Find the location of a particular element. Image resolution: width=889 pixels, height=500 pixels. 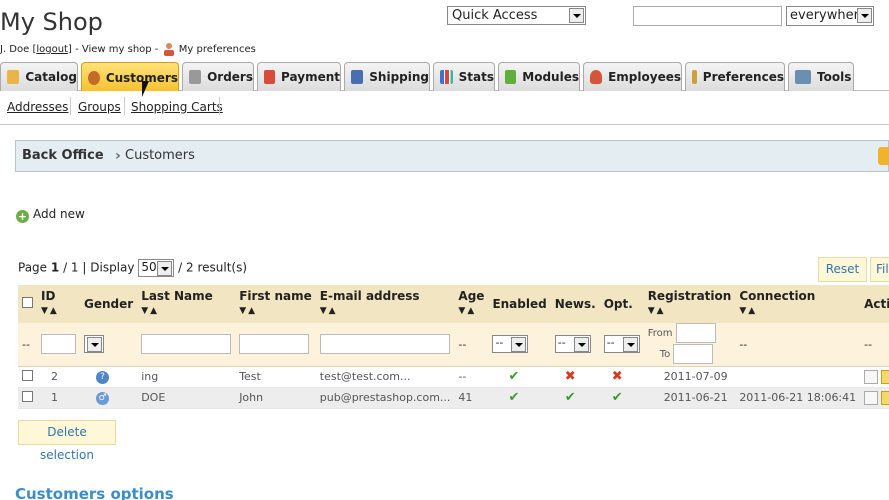

tab-orders: Orders is located at coordinates (218, 76).